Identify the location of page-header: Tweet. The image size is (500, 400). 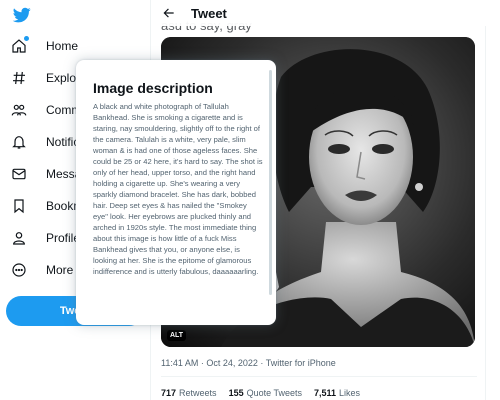
(319, 13).